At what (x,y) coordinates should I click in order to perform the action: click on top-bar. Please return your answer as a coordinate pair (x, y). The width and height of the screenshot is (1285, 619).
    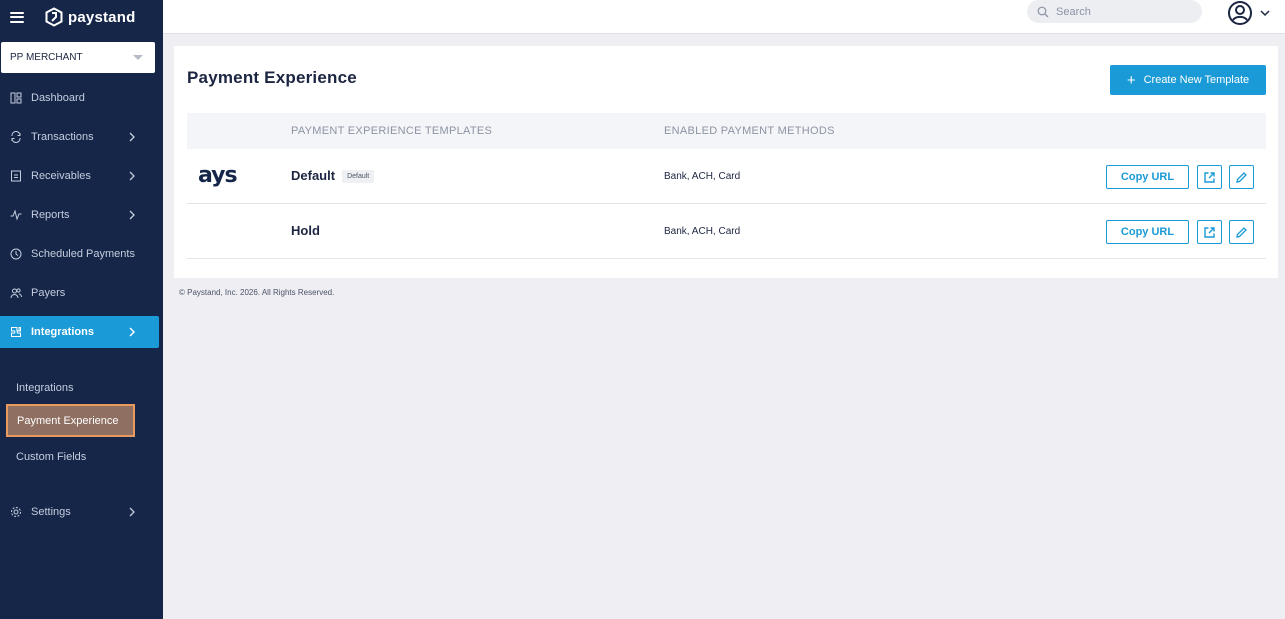
    Looking at the image, I should click on (724, 17).